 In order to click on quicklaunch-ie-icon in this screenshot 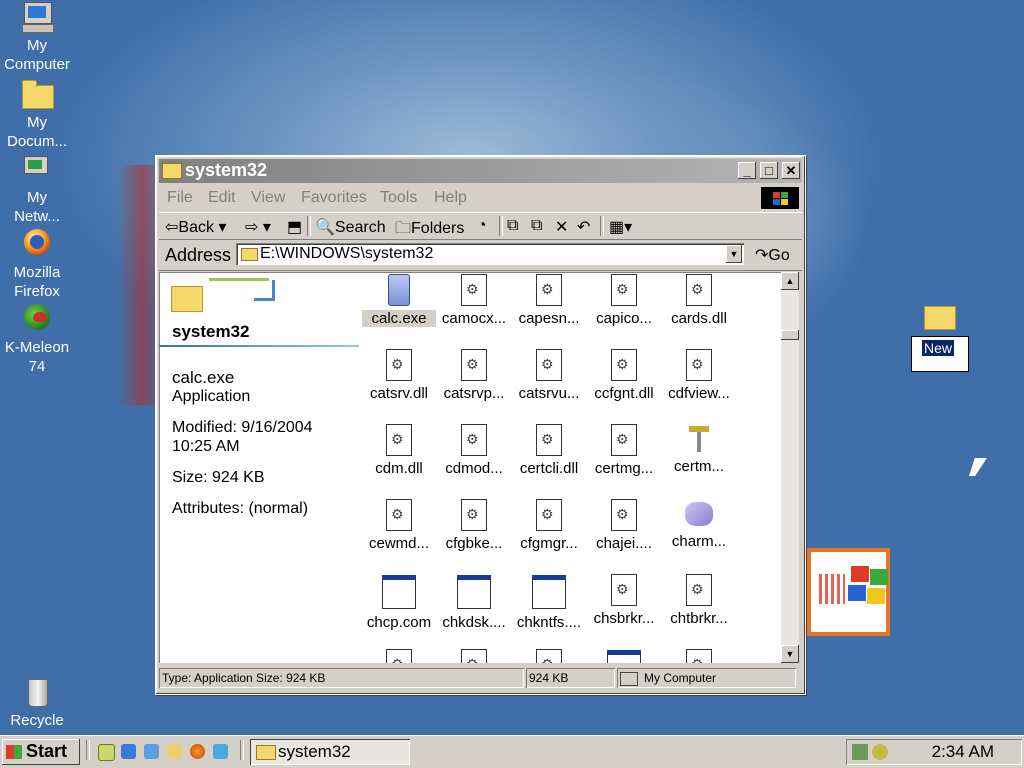, I will do `click(128, 751)`.